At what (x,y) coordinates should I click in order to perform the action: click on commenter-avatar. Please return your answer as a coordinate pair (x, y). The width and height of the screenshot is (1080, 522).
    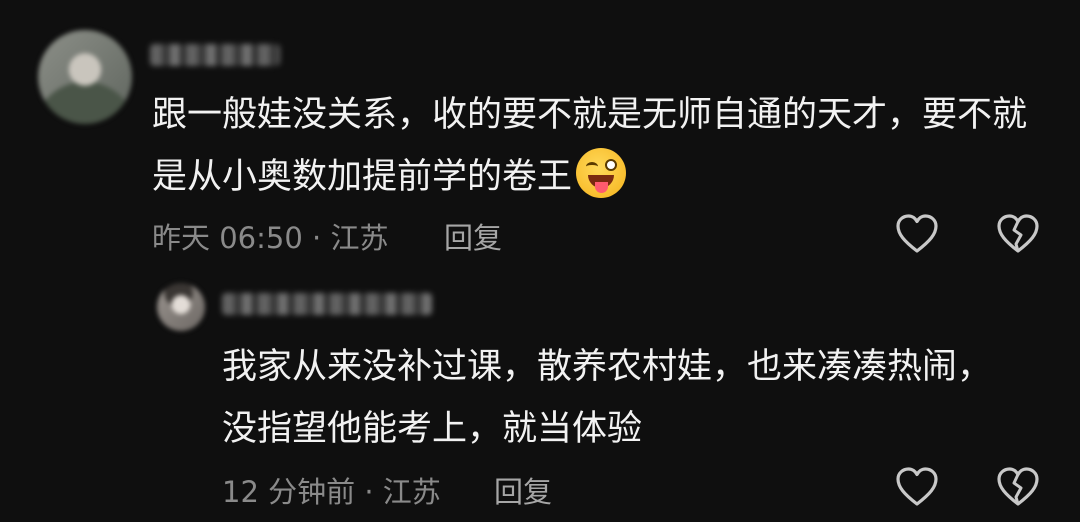
    Looking at the image, I should click on (85, 77).